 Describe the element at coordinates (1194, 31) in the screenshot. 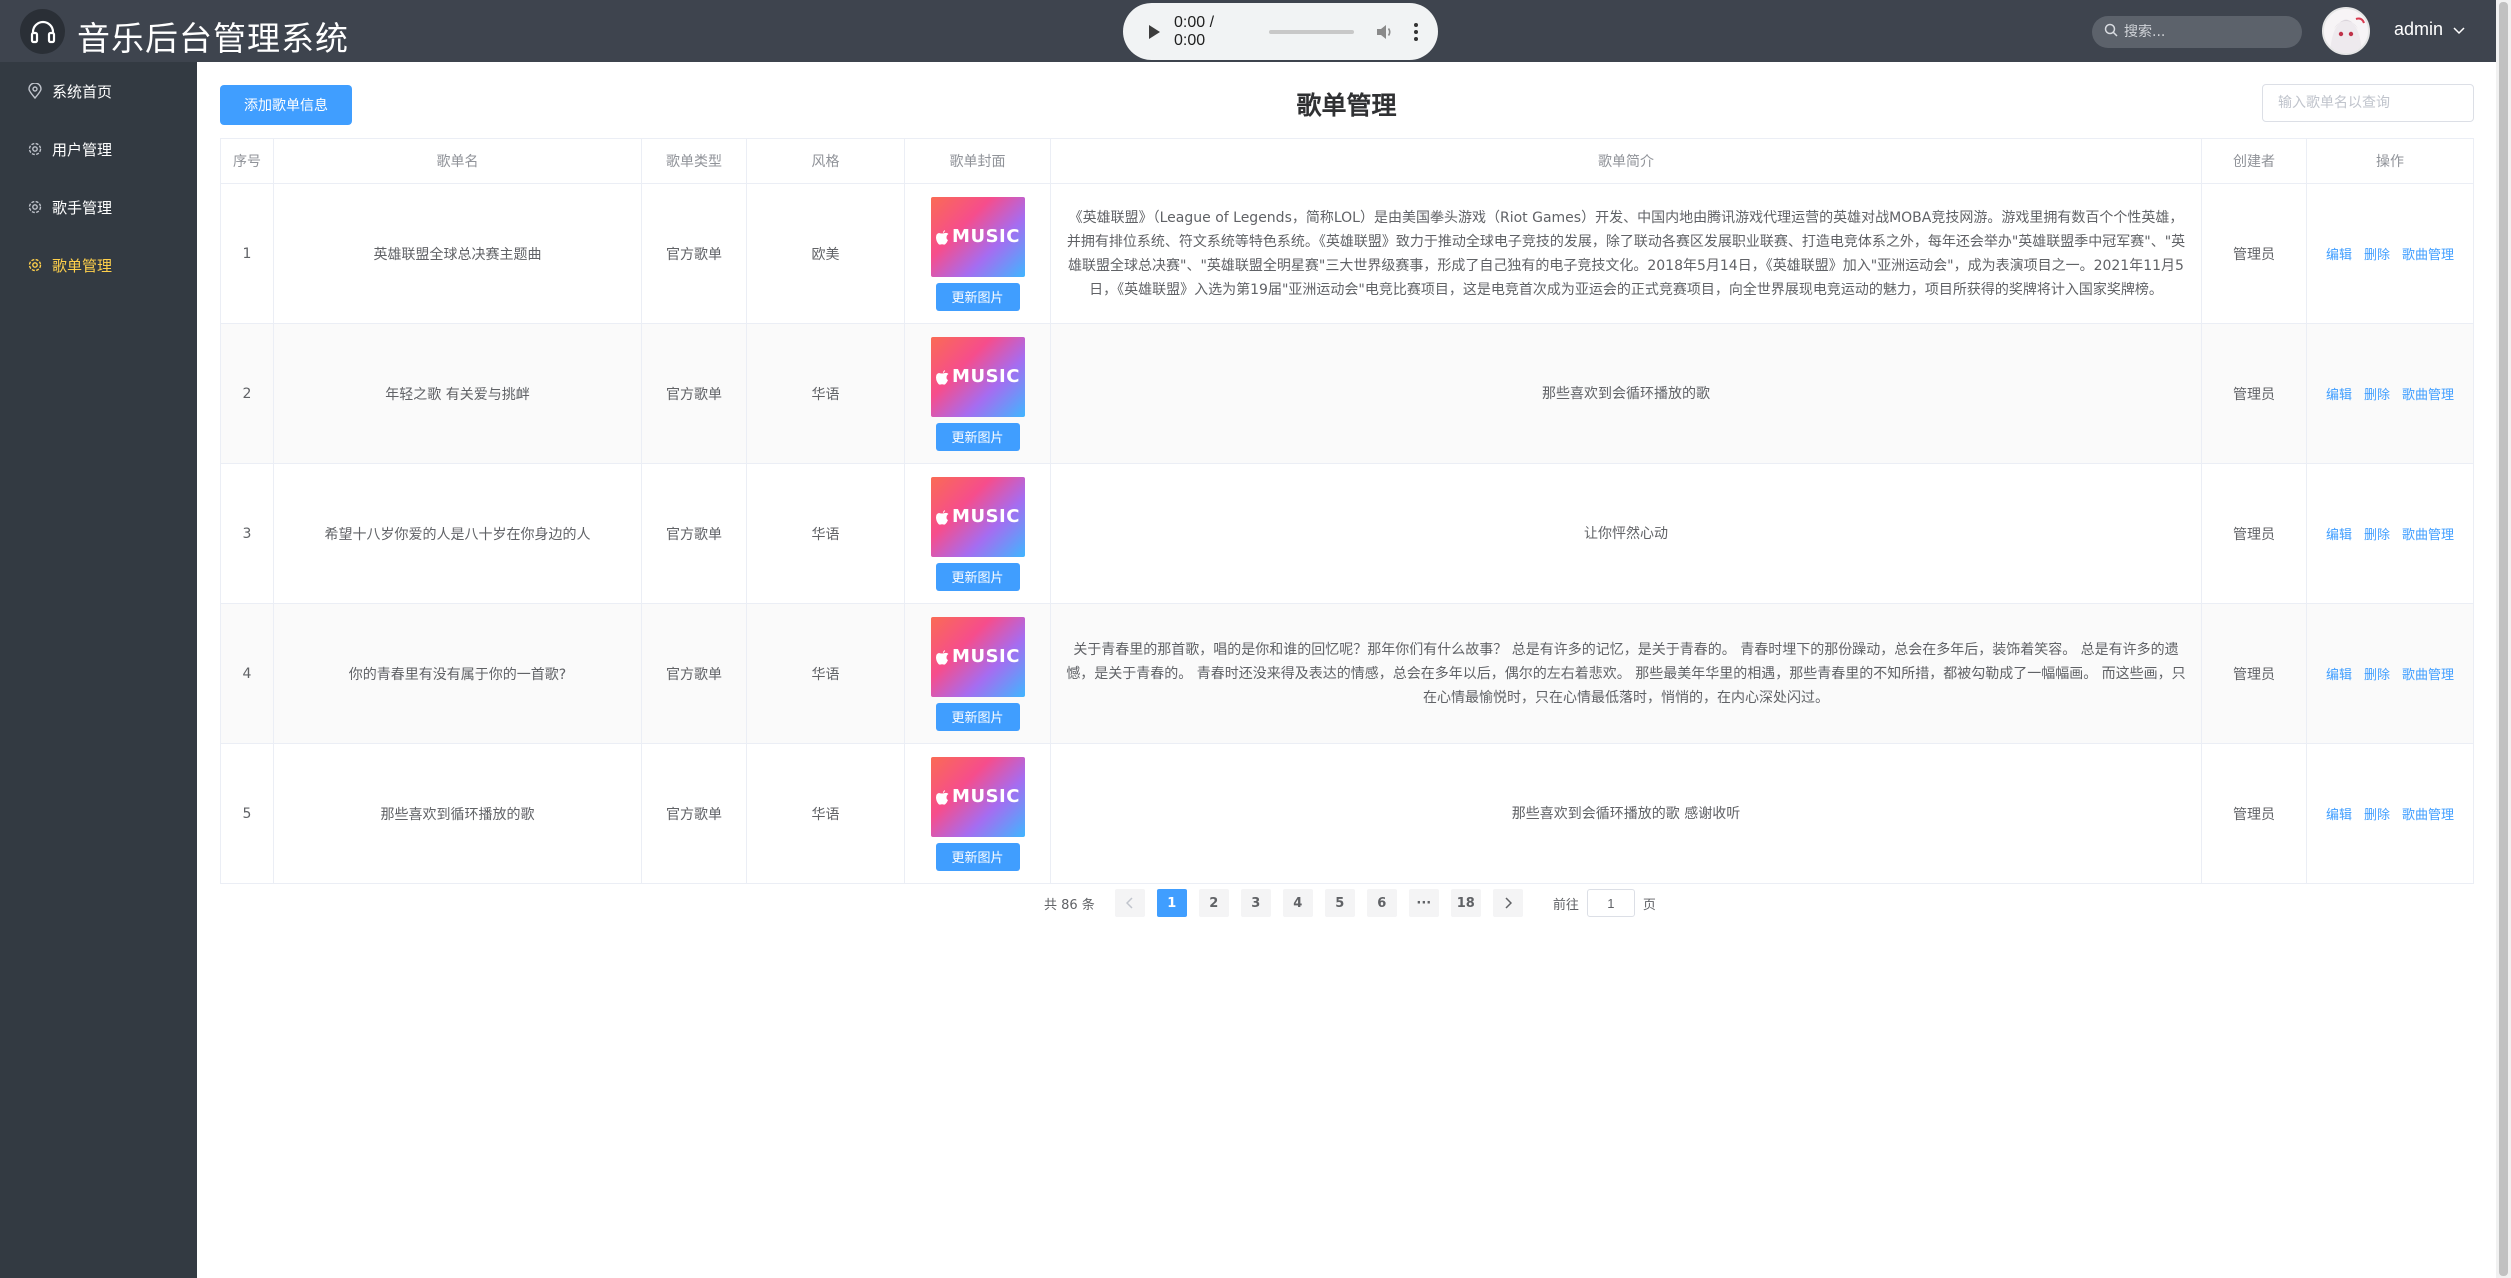

I see `audio-time: 0:00 / 0:00` at that location.